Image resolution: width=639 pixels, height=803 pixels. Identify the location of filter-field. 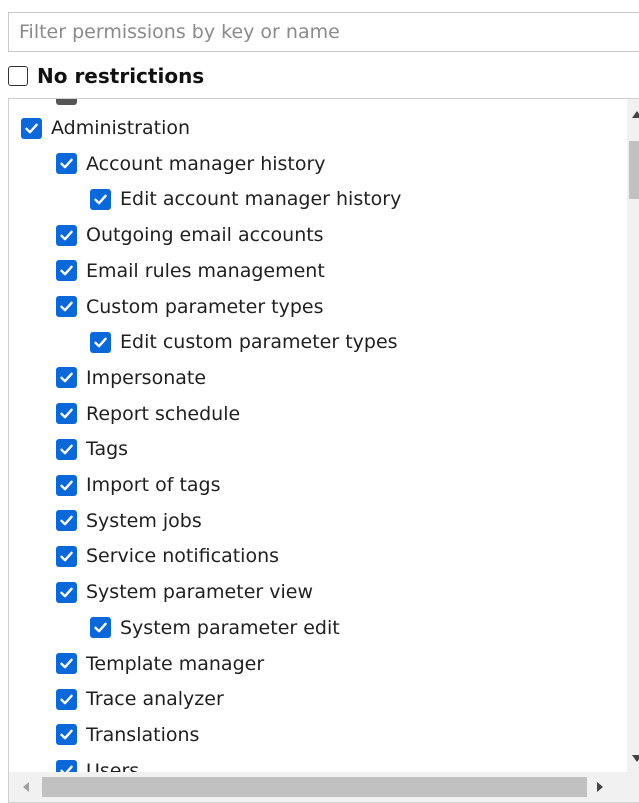
(323, 32).